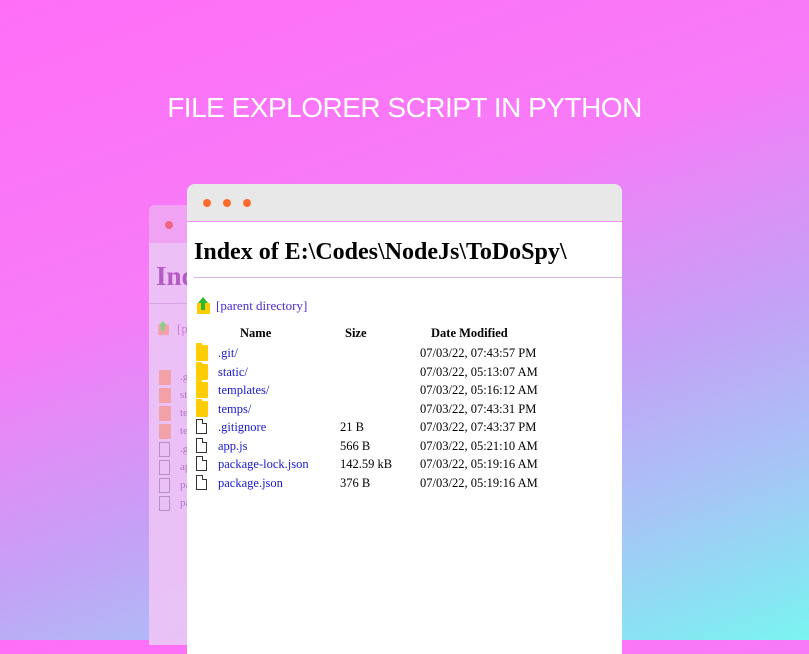 This screenshot has height=654, width=809. I want to click on column-header-size: Size, so click(356, 333).